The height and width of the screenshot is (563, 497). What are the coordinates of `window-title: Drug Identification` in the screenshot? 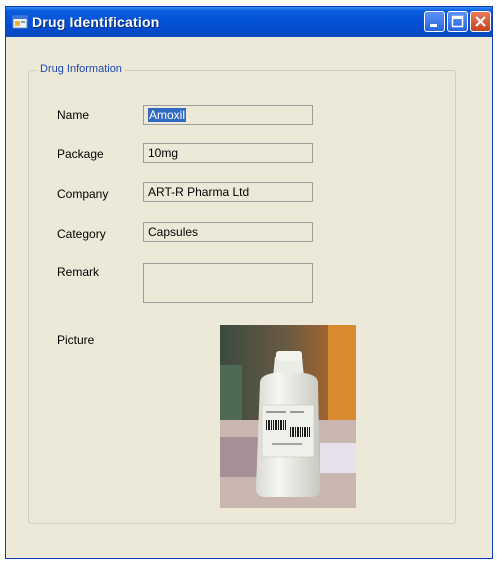 It's located at (96, 22).